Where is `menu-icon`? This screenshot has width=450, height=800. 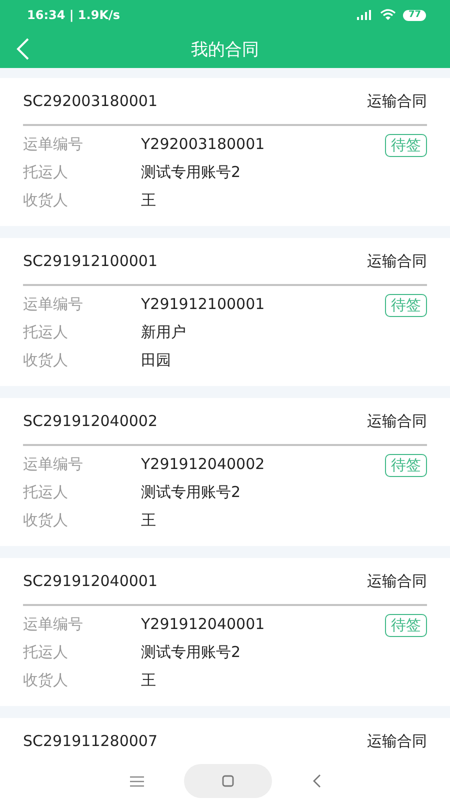
menu-icon is located at coordinates (137, 781).